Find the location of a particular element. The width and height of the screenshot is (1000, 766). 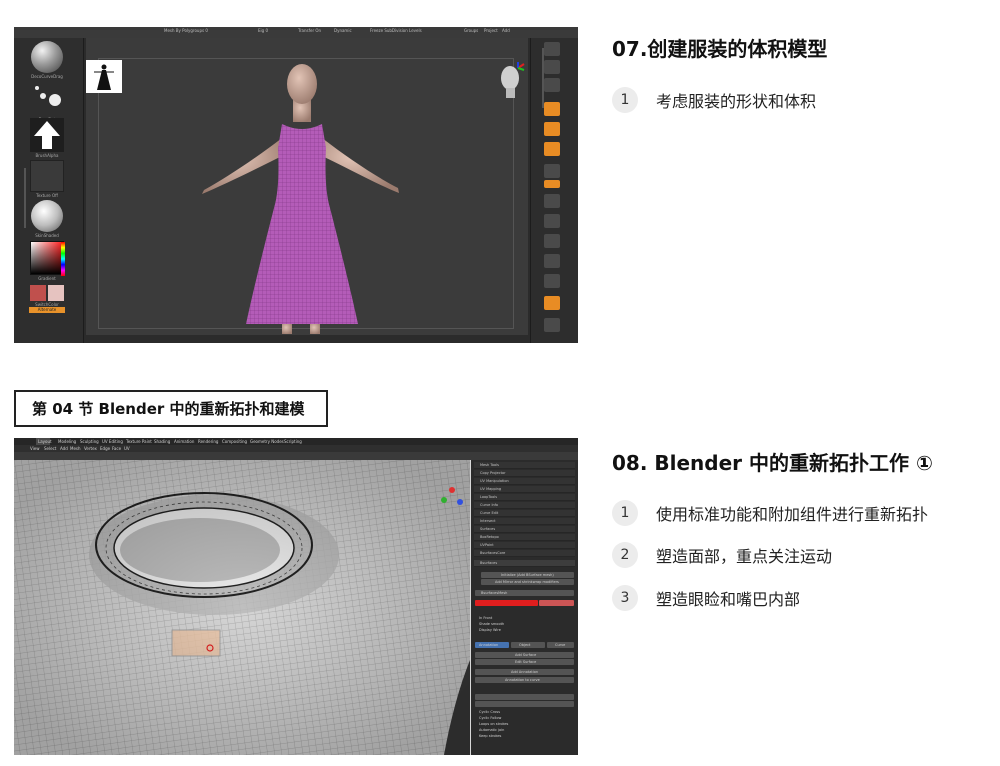

edit-surface-button: Edit Surface is located at coordinates (525, 662).